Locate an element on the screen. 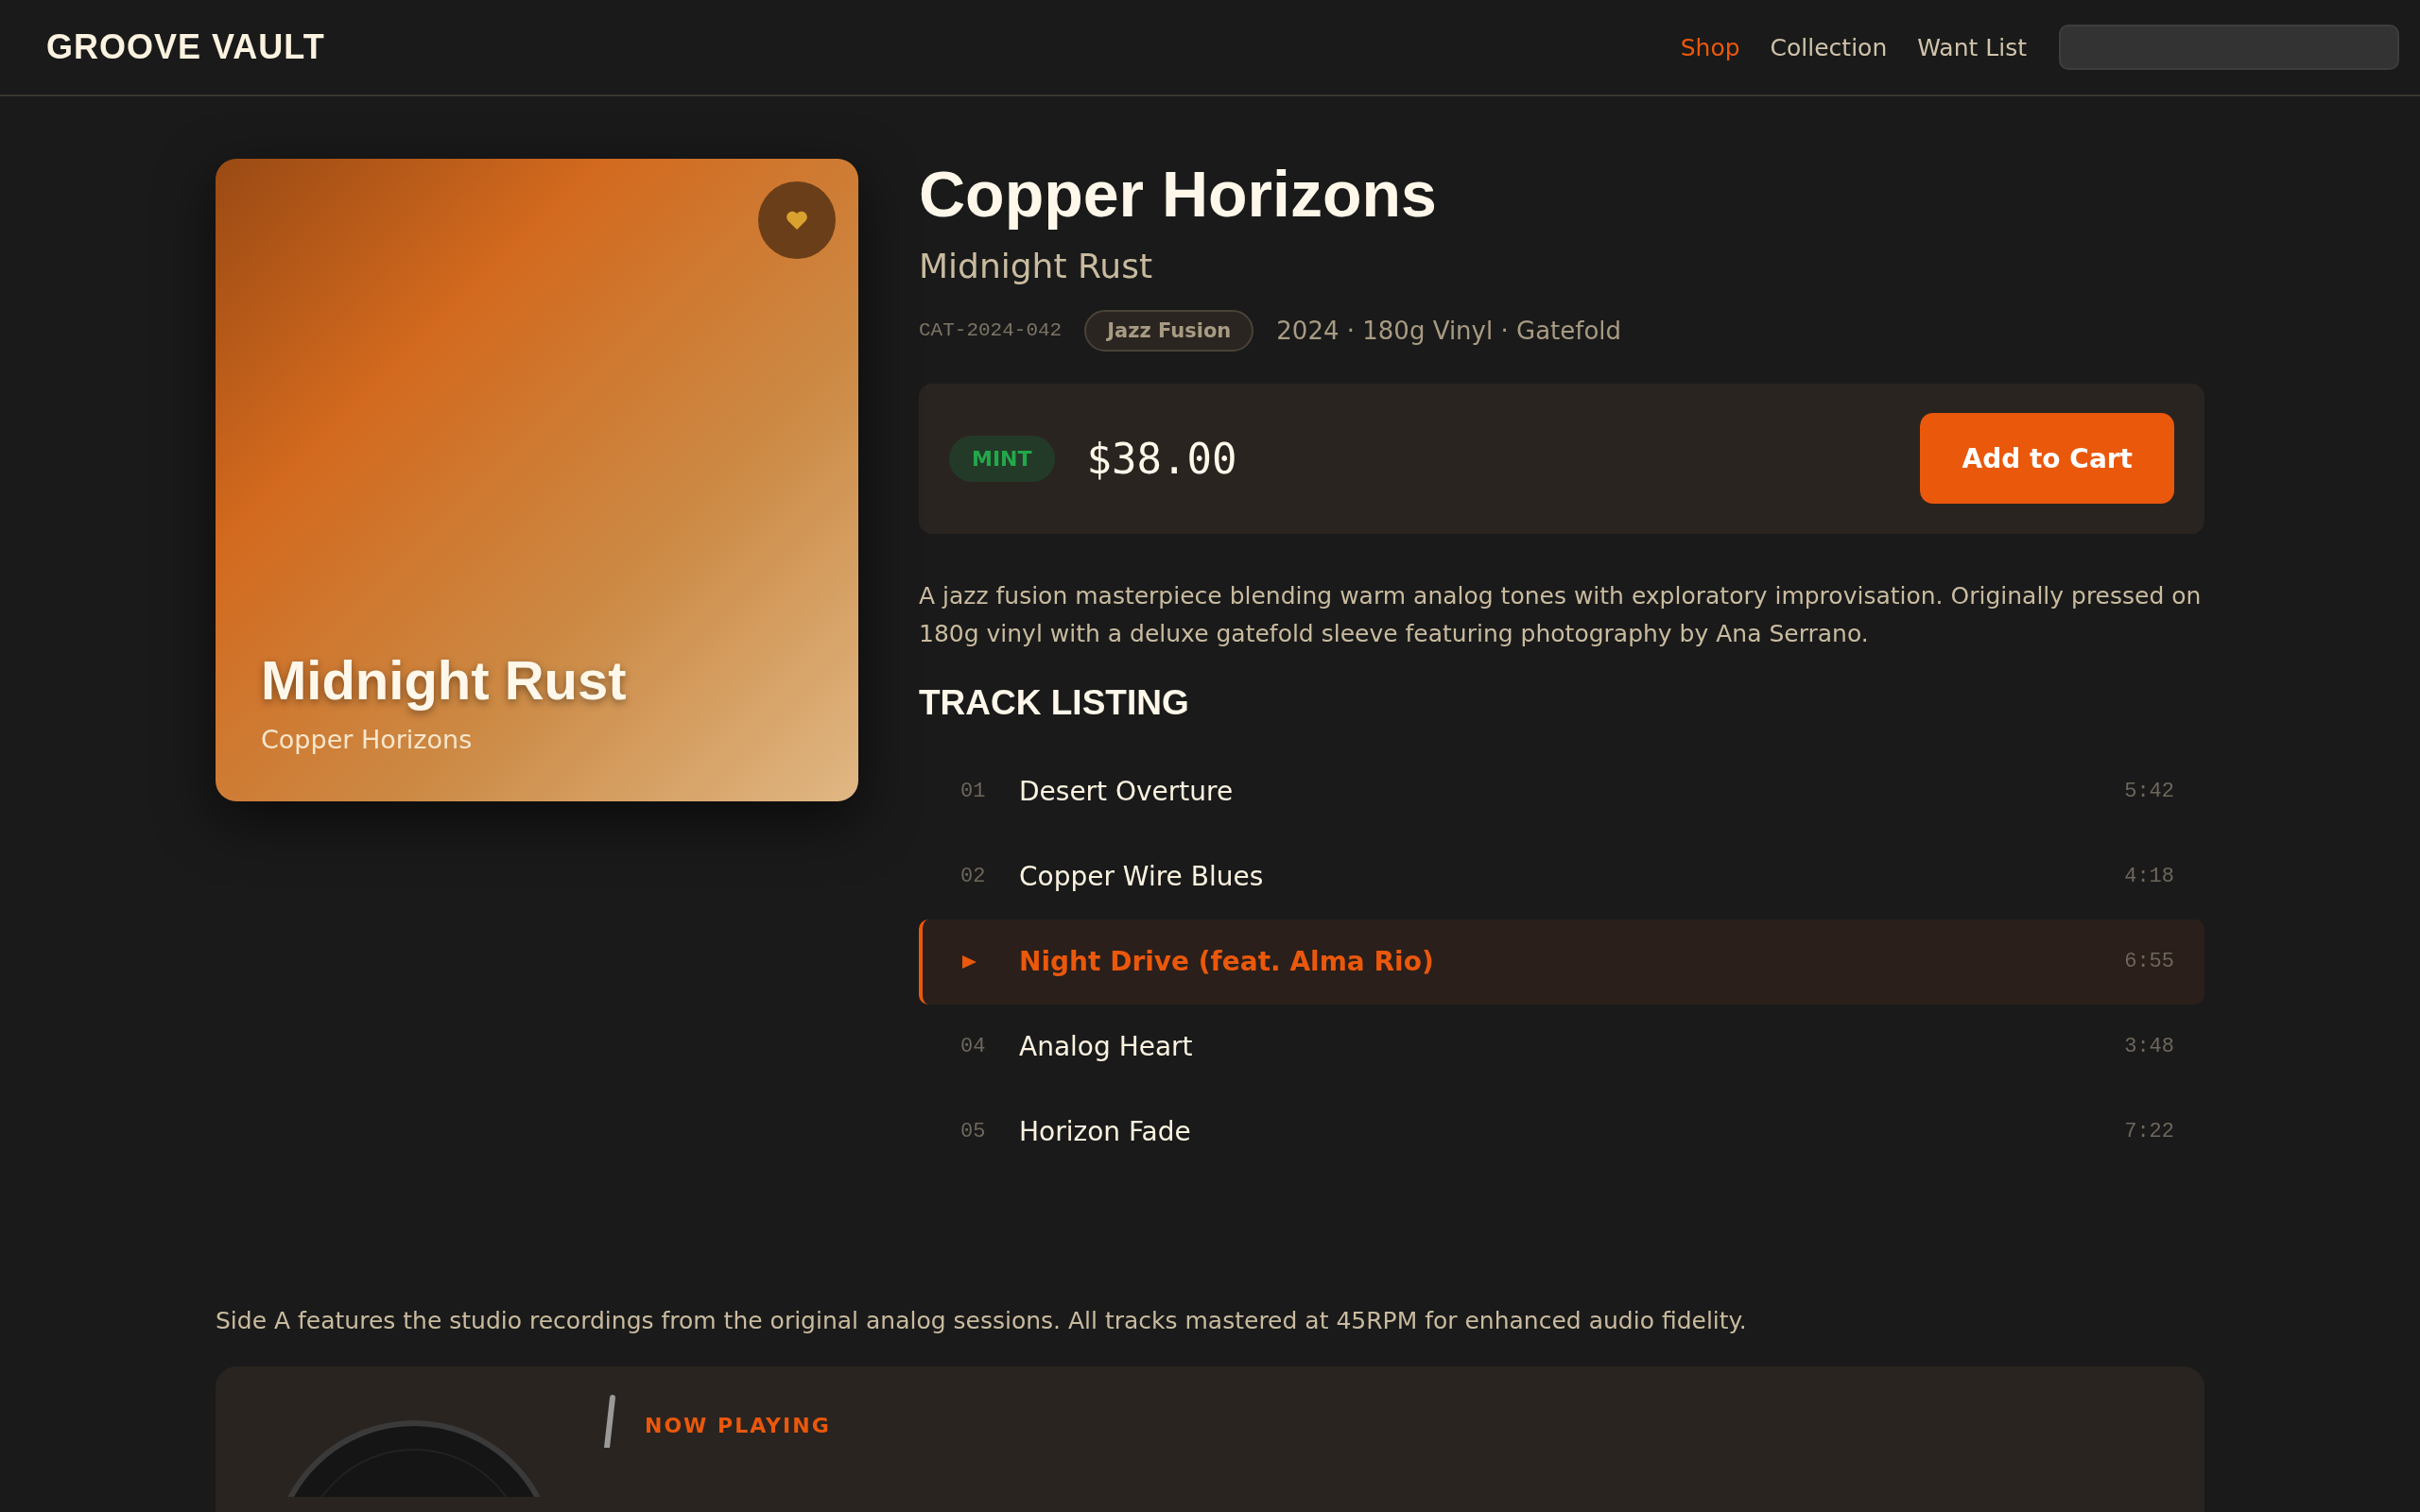 Image resolution: width=2420 pixels, height=1512 pixels. track-title: Night Drive (feat. Alma Rio) is located at coordinates (1227, 962).